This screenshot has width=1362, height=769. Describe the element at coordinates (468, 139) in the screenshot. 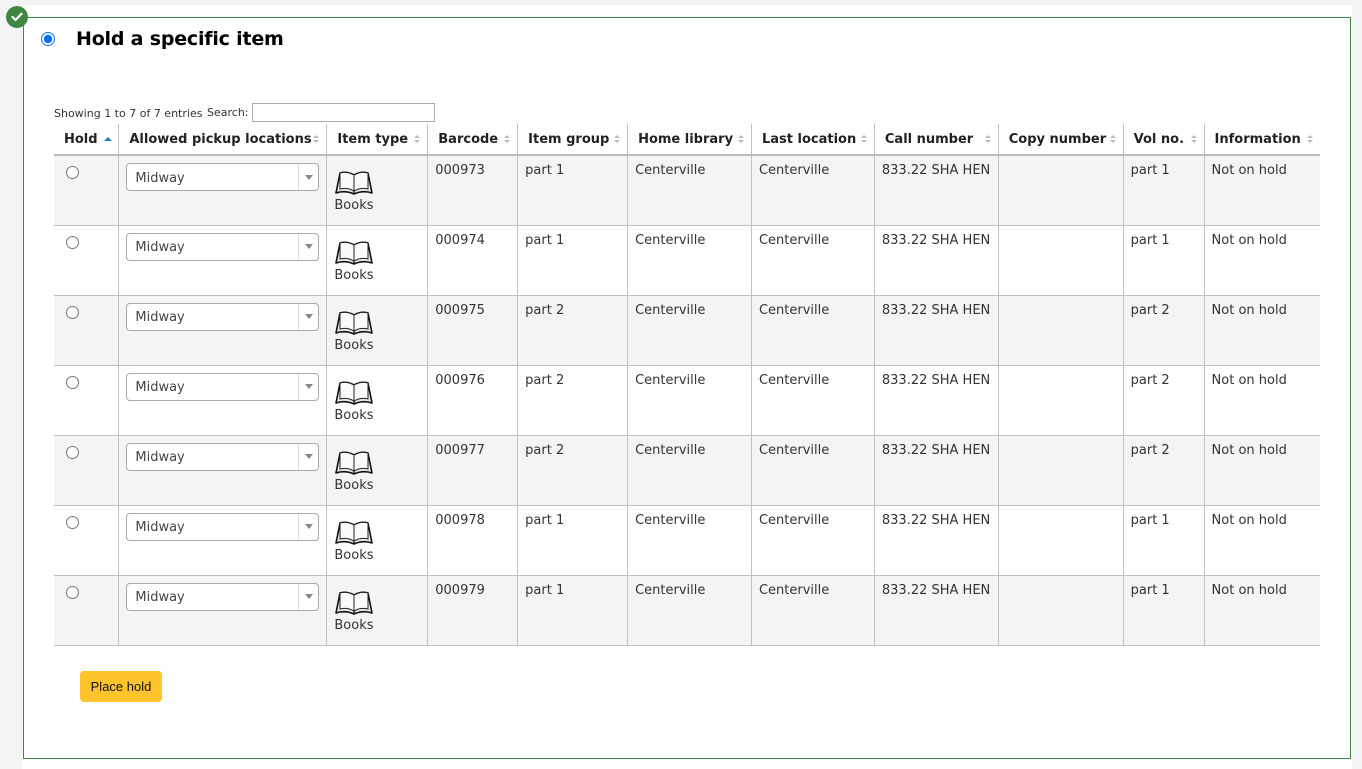

I see `column-header-label: Barcode` at that location.